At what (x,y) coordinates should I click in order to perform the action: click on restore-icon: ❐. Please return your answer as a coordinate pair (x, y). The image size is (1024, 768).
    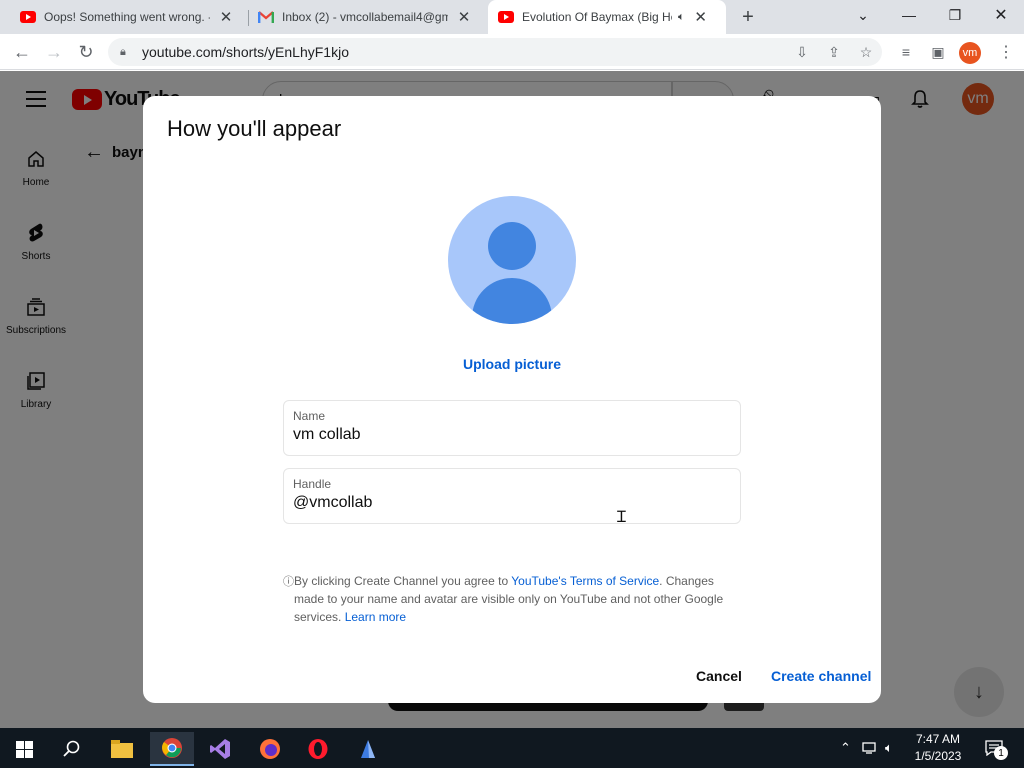
    Looking at the image, I should click on (955, 15).